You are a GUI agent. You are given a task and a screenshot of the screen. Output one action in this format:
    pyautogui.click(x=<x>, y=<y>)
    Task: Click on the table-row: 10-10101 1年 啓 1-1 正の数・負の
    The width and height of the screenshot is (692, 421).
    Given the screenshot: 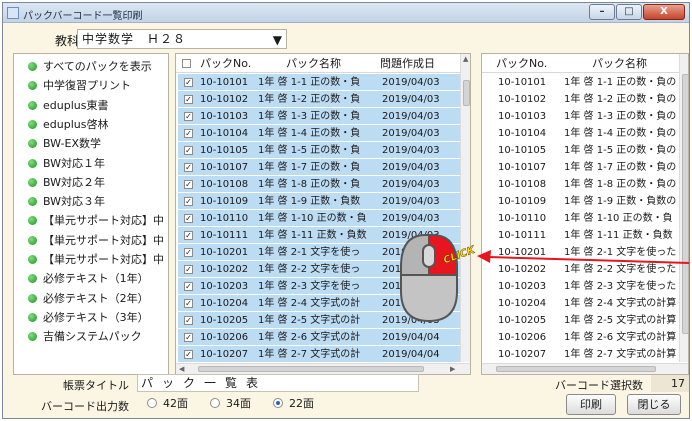 What is the action you would take?
    pyautogui.click(x=582, y=82)
    